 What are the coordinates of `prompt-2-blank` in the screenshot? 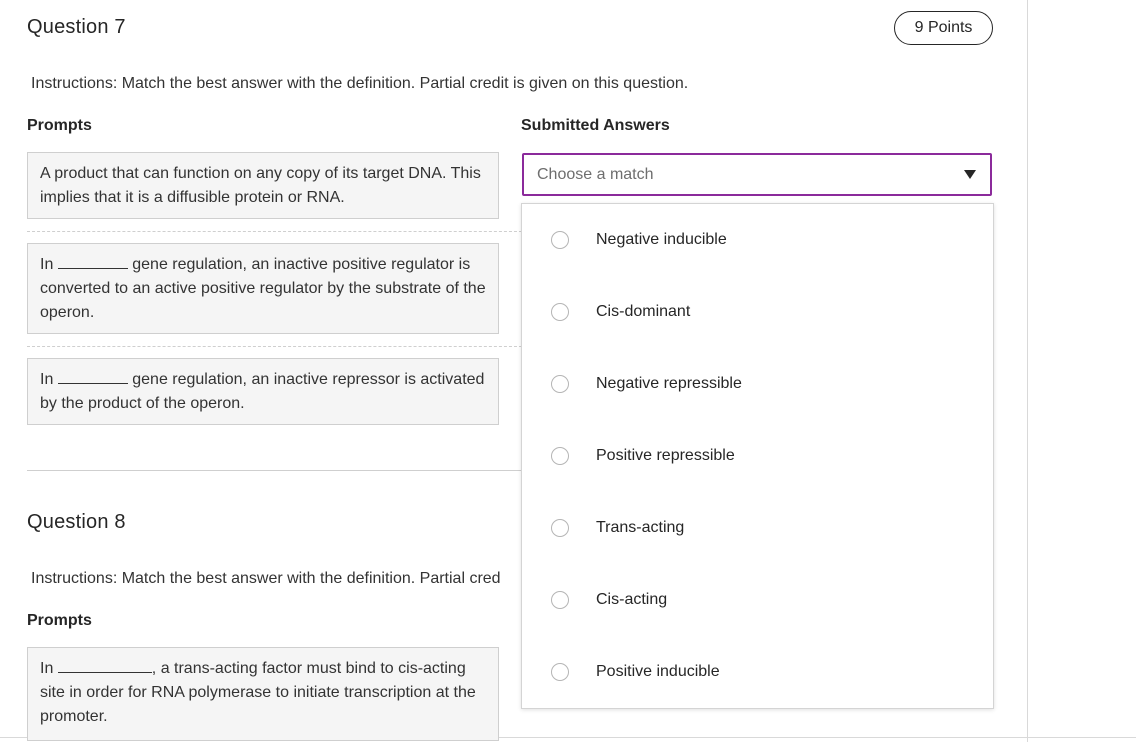 It's located at (92, 262).